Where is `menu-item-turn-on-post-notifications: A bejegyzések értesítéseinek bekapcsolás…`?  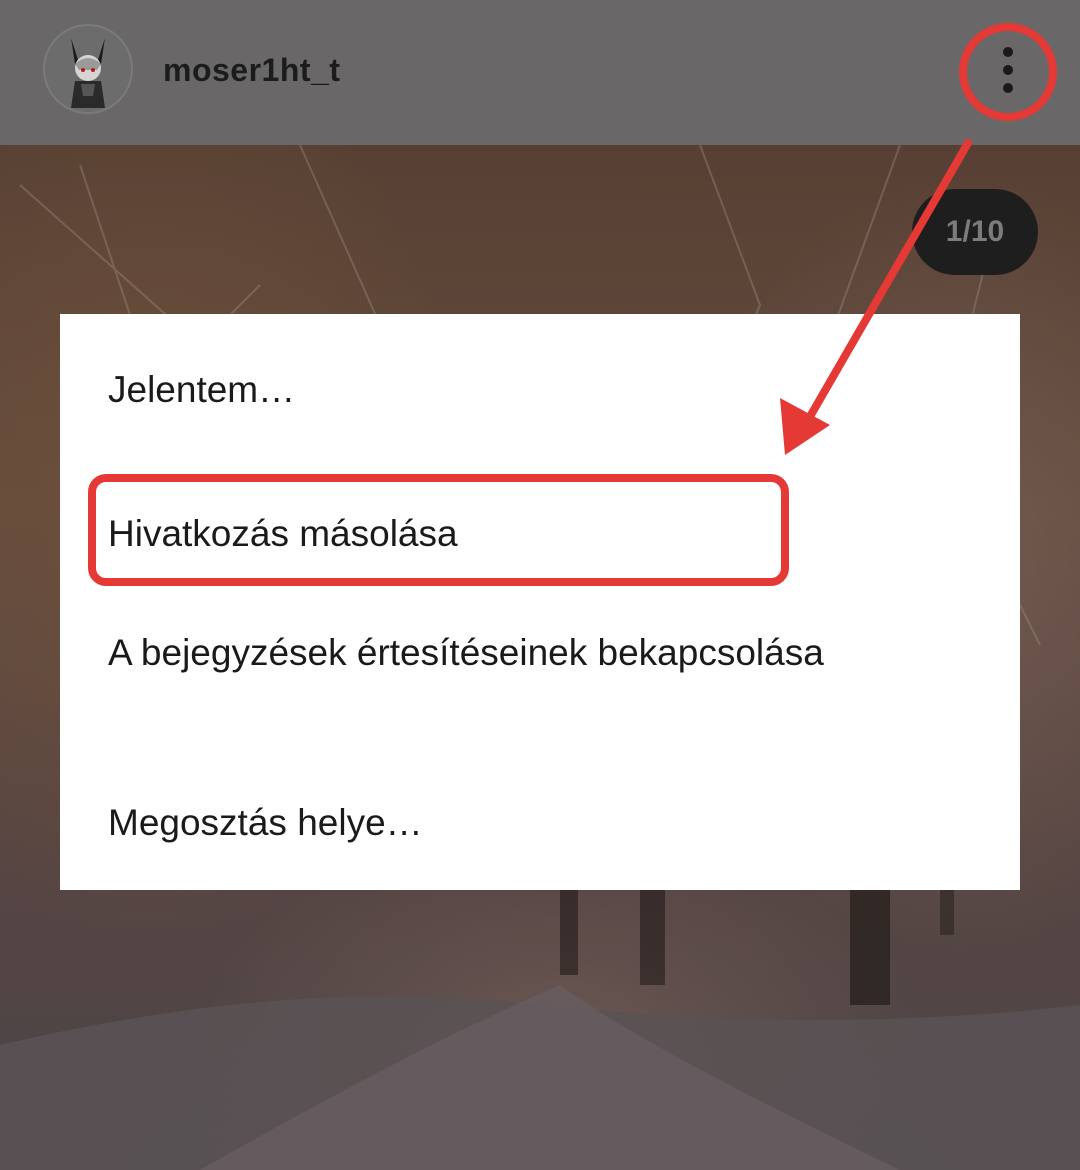 menu-item-turn-on-post-notifications: A bejegyzések értesítéseinek bekapcsolás… is located at coordinates (538, 653).